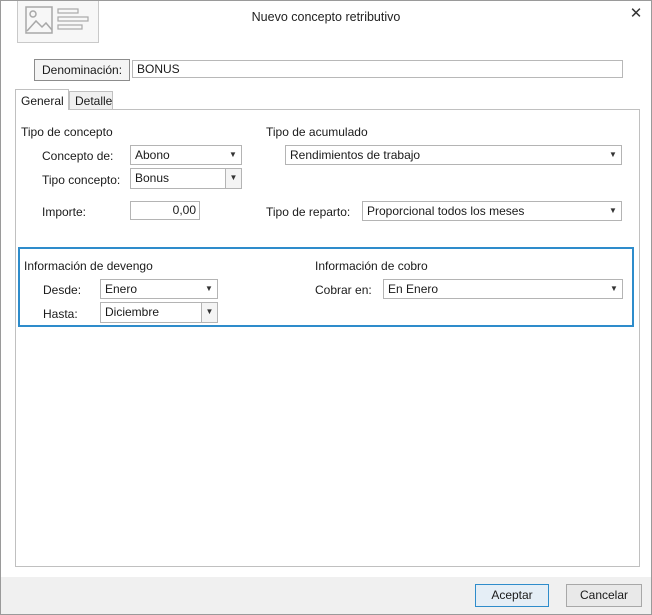  What do you see at coordinates (371, 266) in the screenshot?
I see `cobro-heading: Información de cobro` at bounding box center [371, 266].